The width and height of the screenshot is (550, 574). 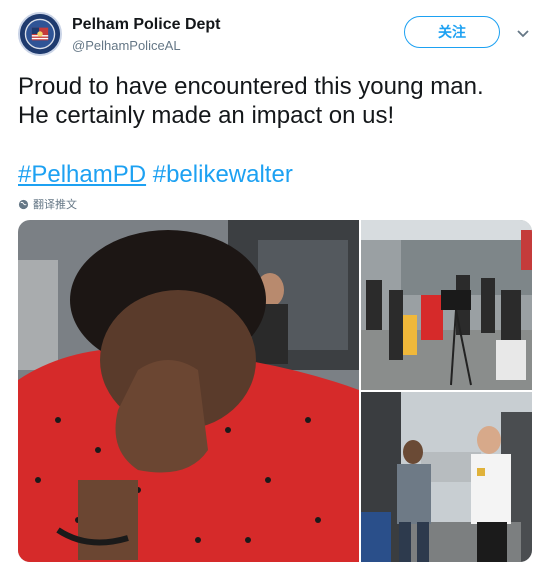 What do you see at coordinates (452, 32) in the screenshot?
I see `follow-button: 关注` at bounding box center [452, 32].